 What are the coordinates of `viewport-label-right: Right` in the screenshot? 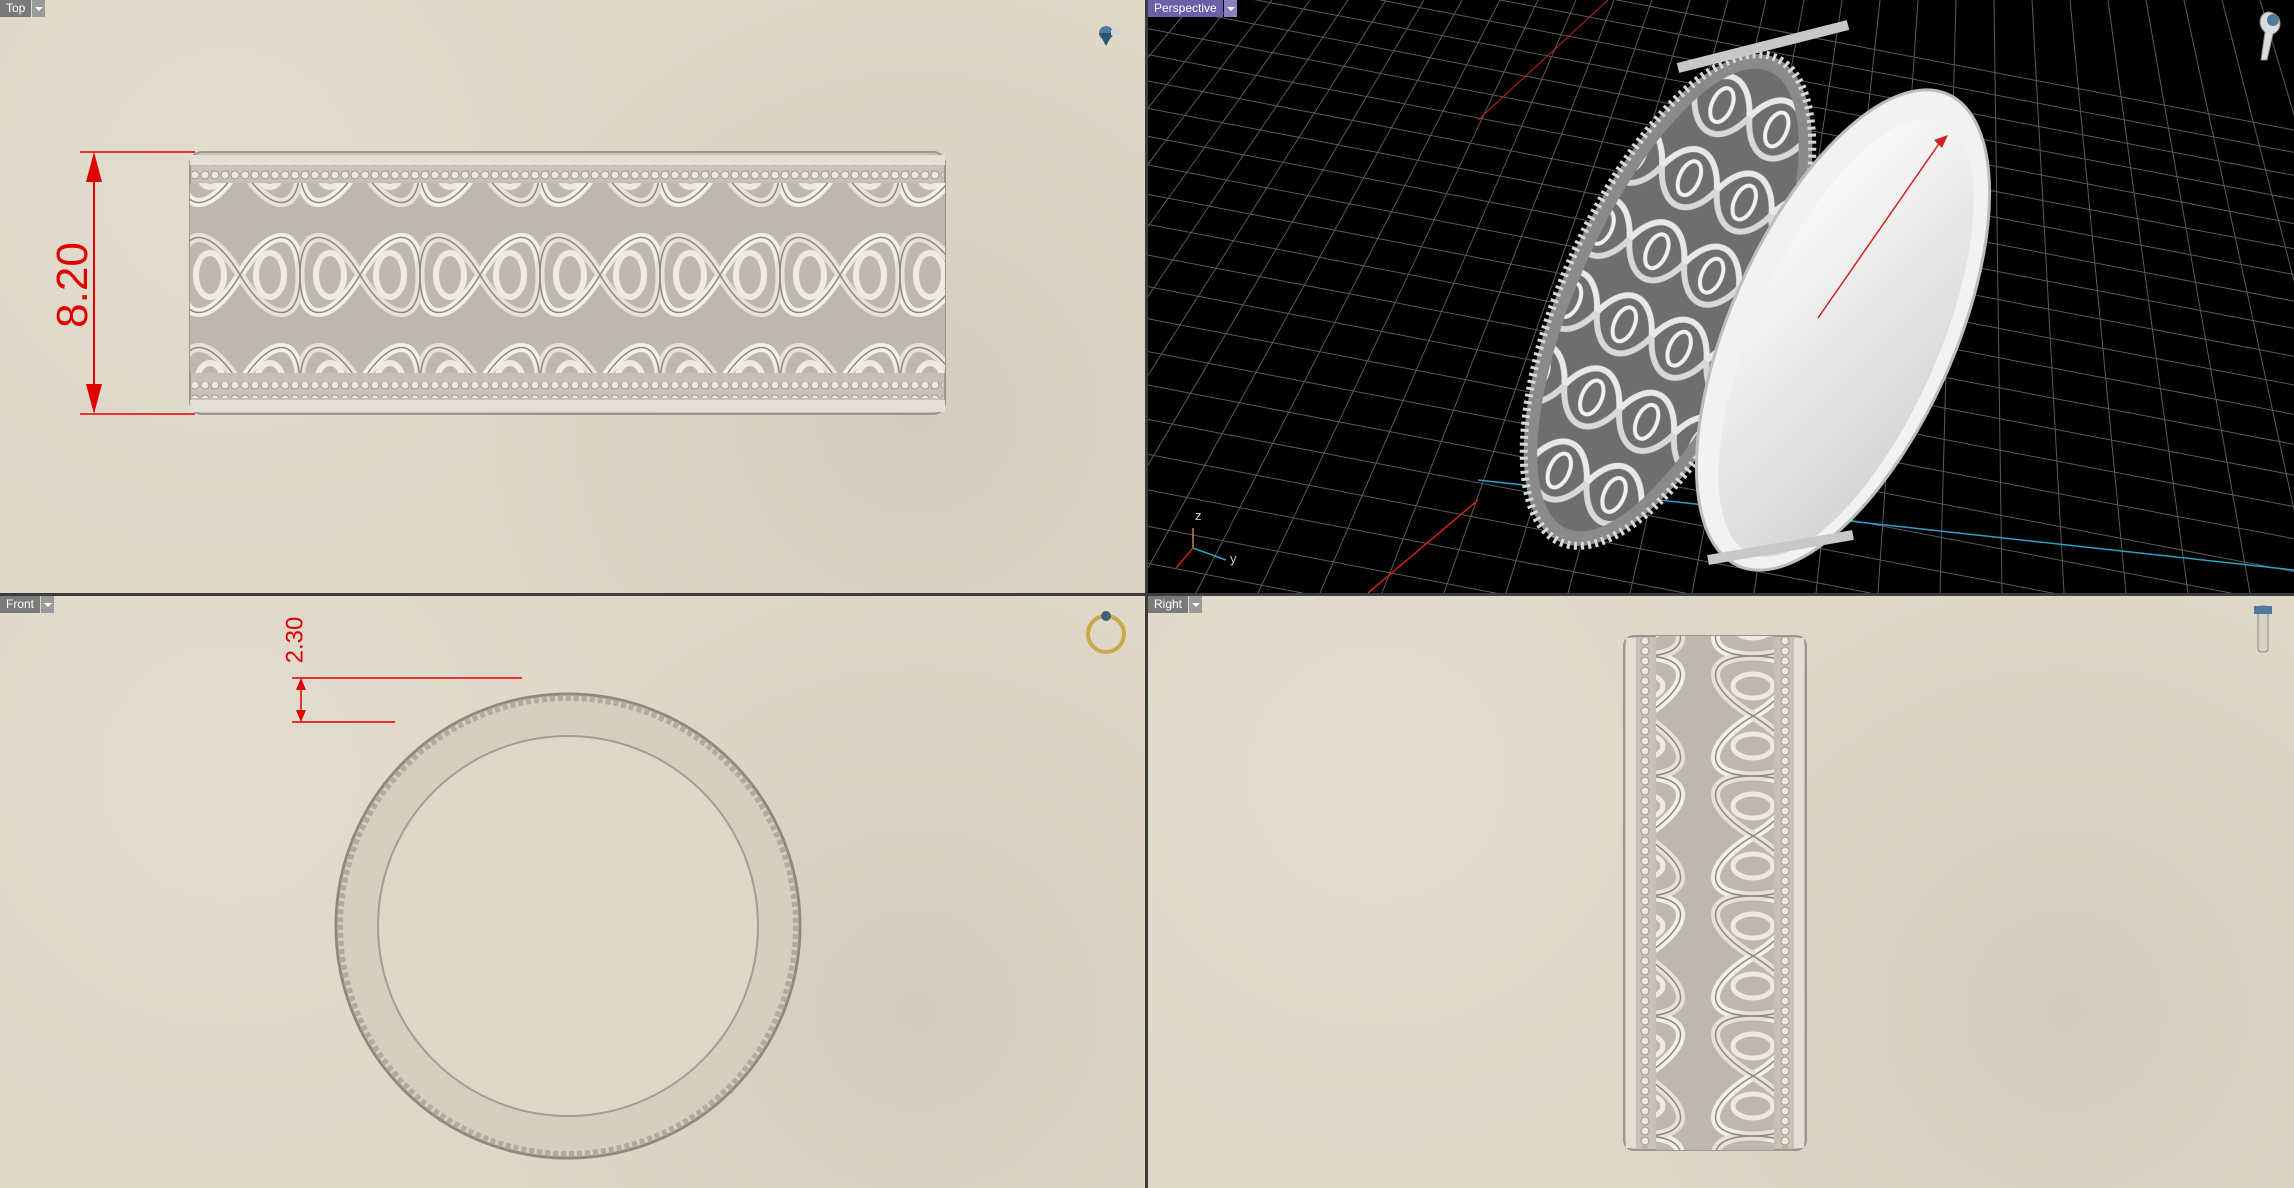 It's located at (1175, 604).